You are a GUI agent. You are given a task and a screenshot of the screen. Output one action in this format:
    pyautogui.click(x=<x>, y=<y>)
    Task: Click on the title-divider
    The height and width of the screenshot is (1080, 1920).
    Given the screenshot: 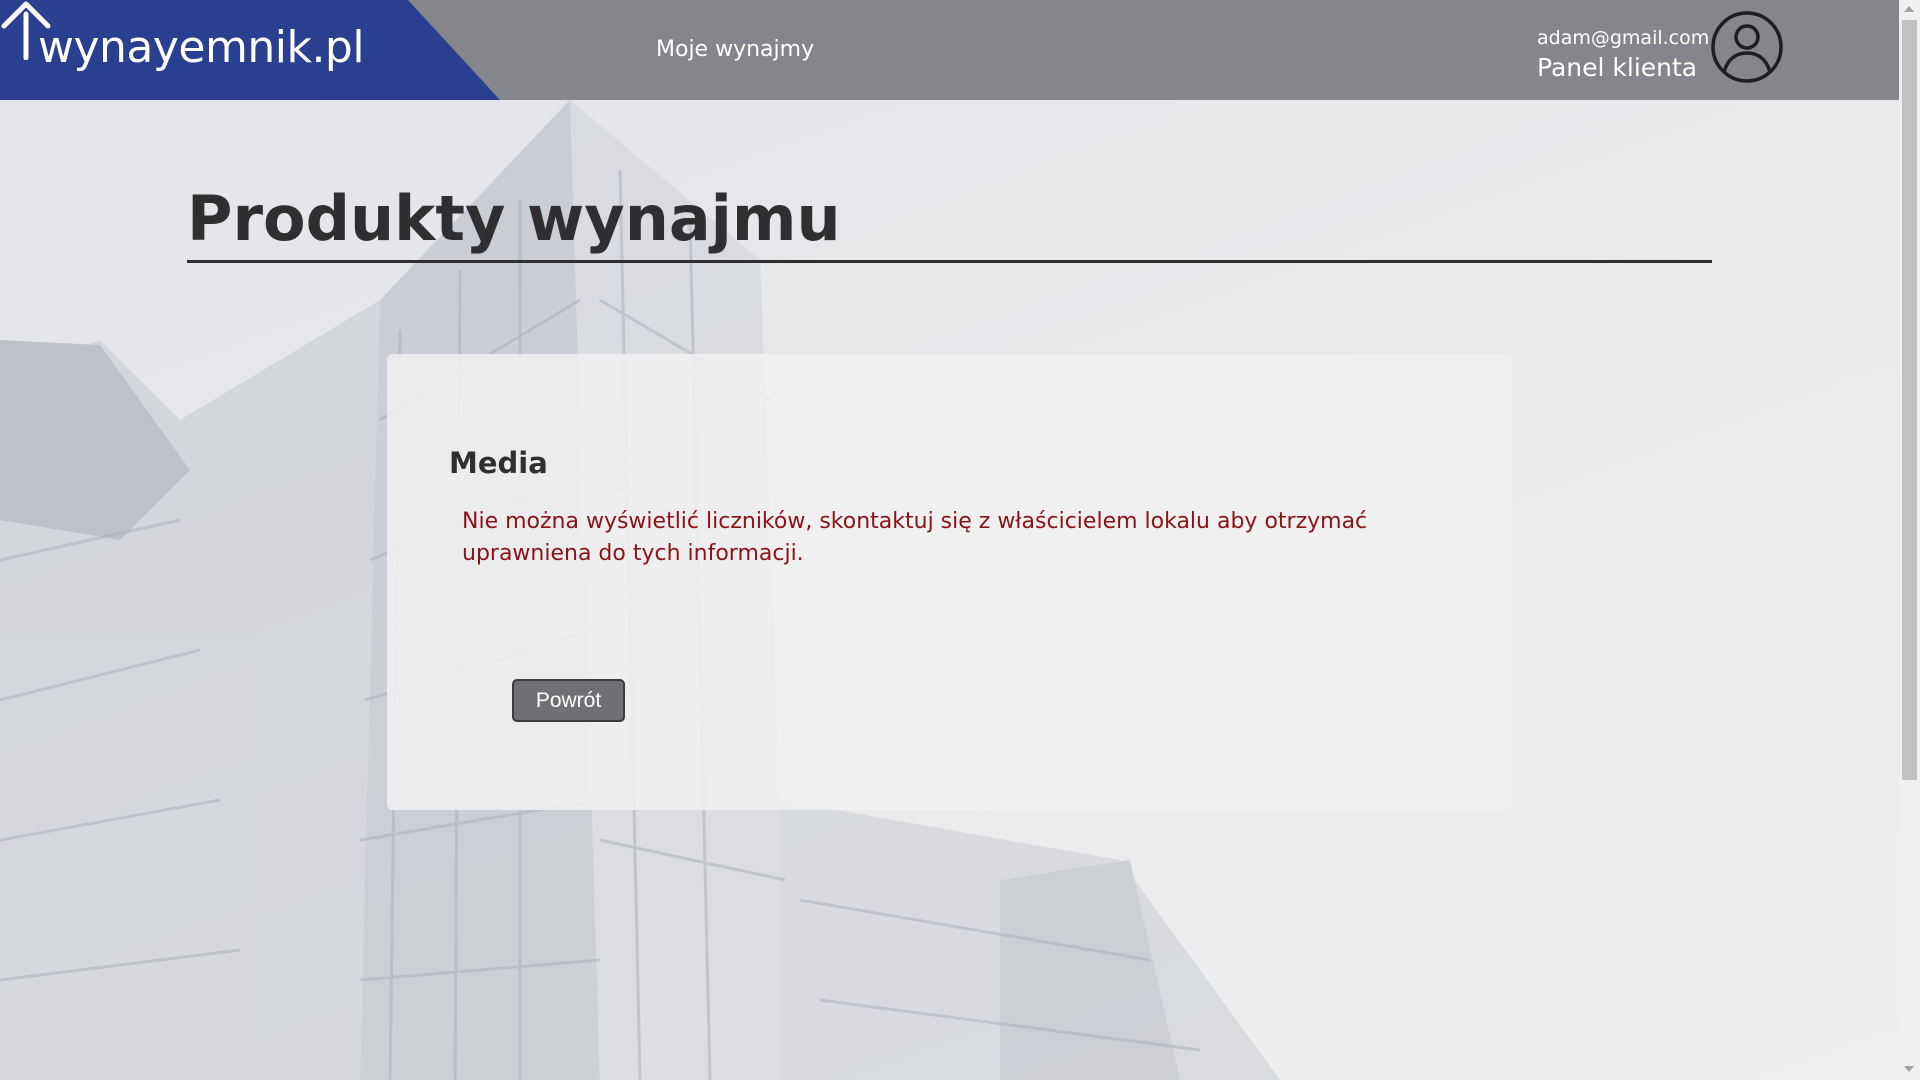 What is the action you would take?
    pyautogui.click(x=949, y=261)
    